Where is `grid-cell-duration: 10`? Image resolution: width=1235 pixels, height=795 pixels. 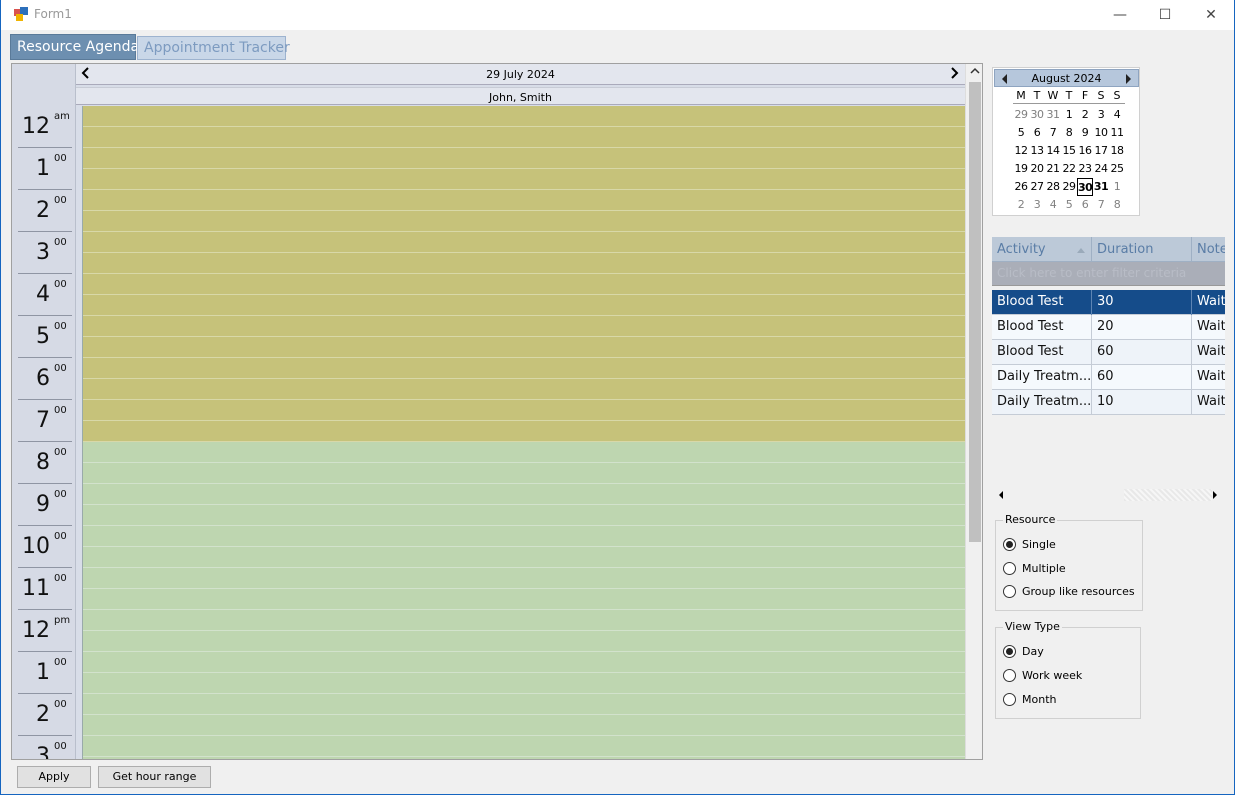 grid-cell-duration: 10 is located at coordinates (1142, 402).